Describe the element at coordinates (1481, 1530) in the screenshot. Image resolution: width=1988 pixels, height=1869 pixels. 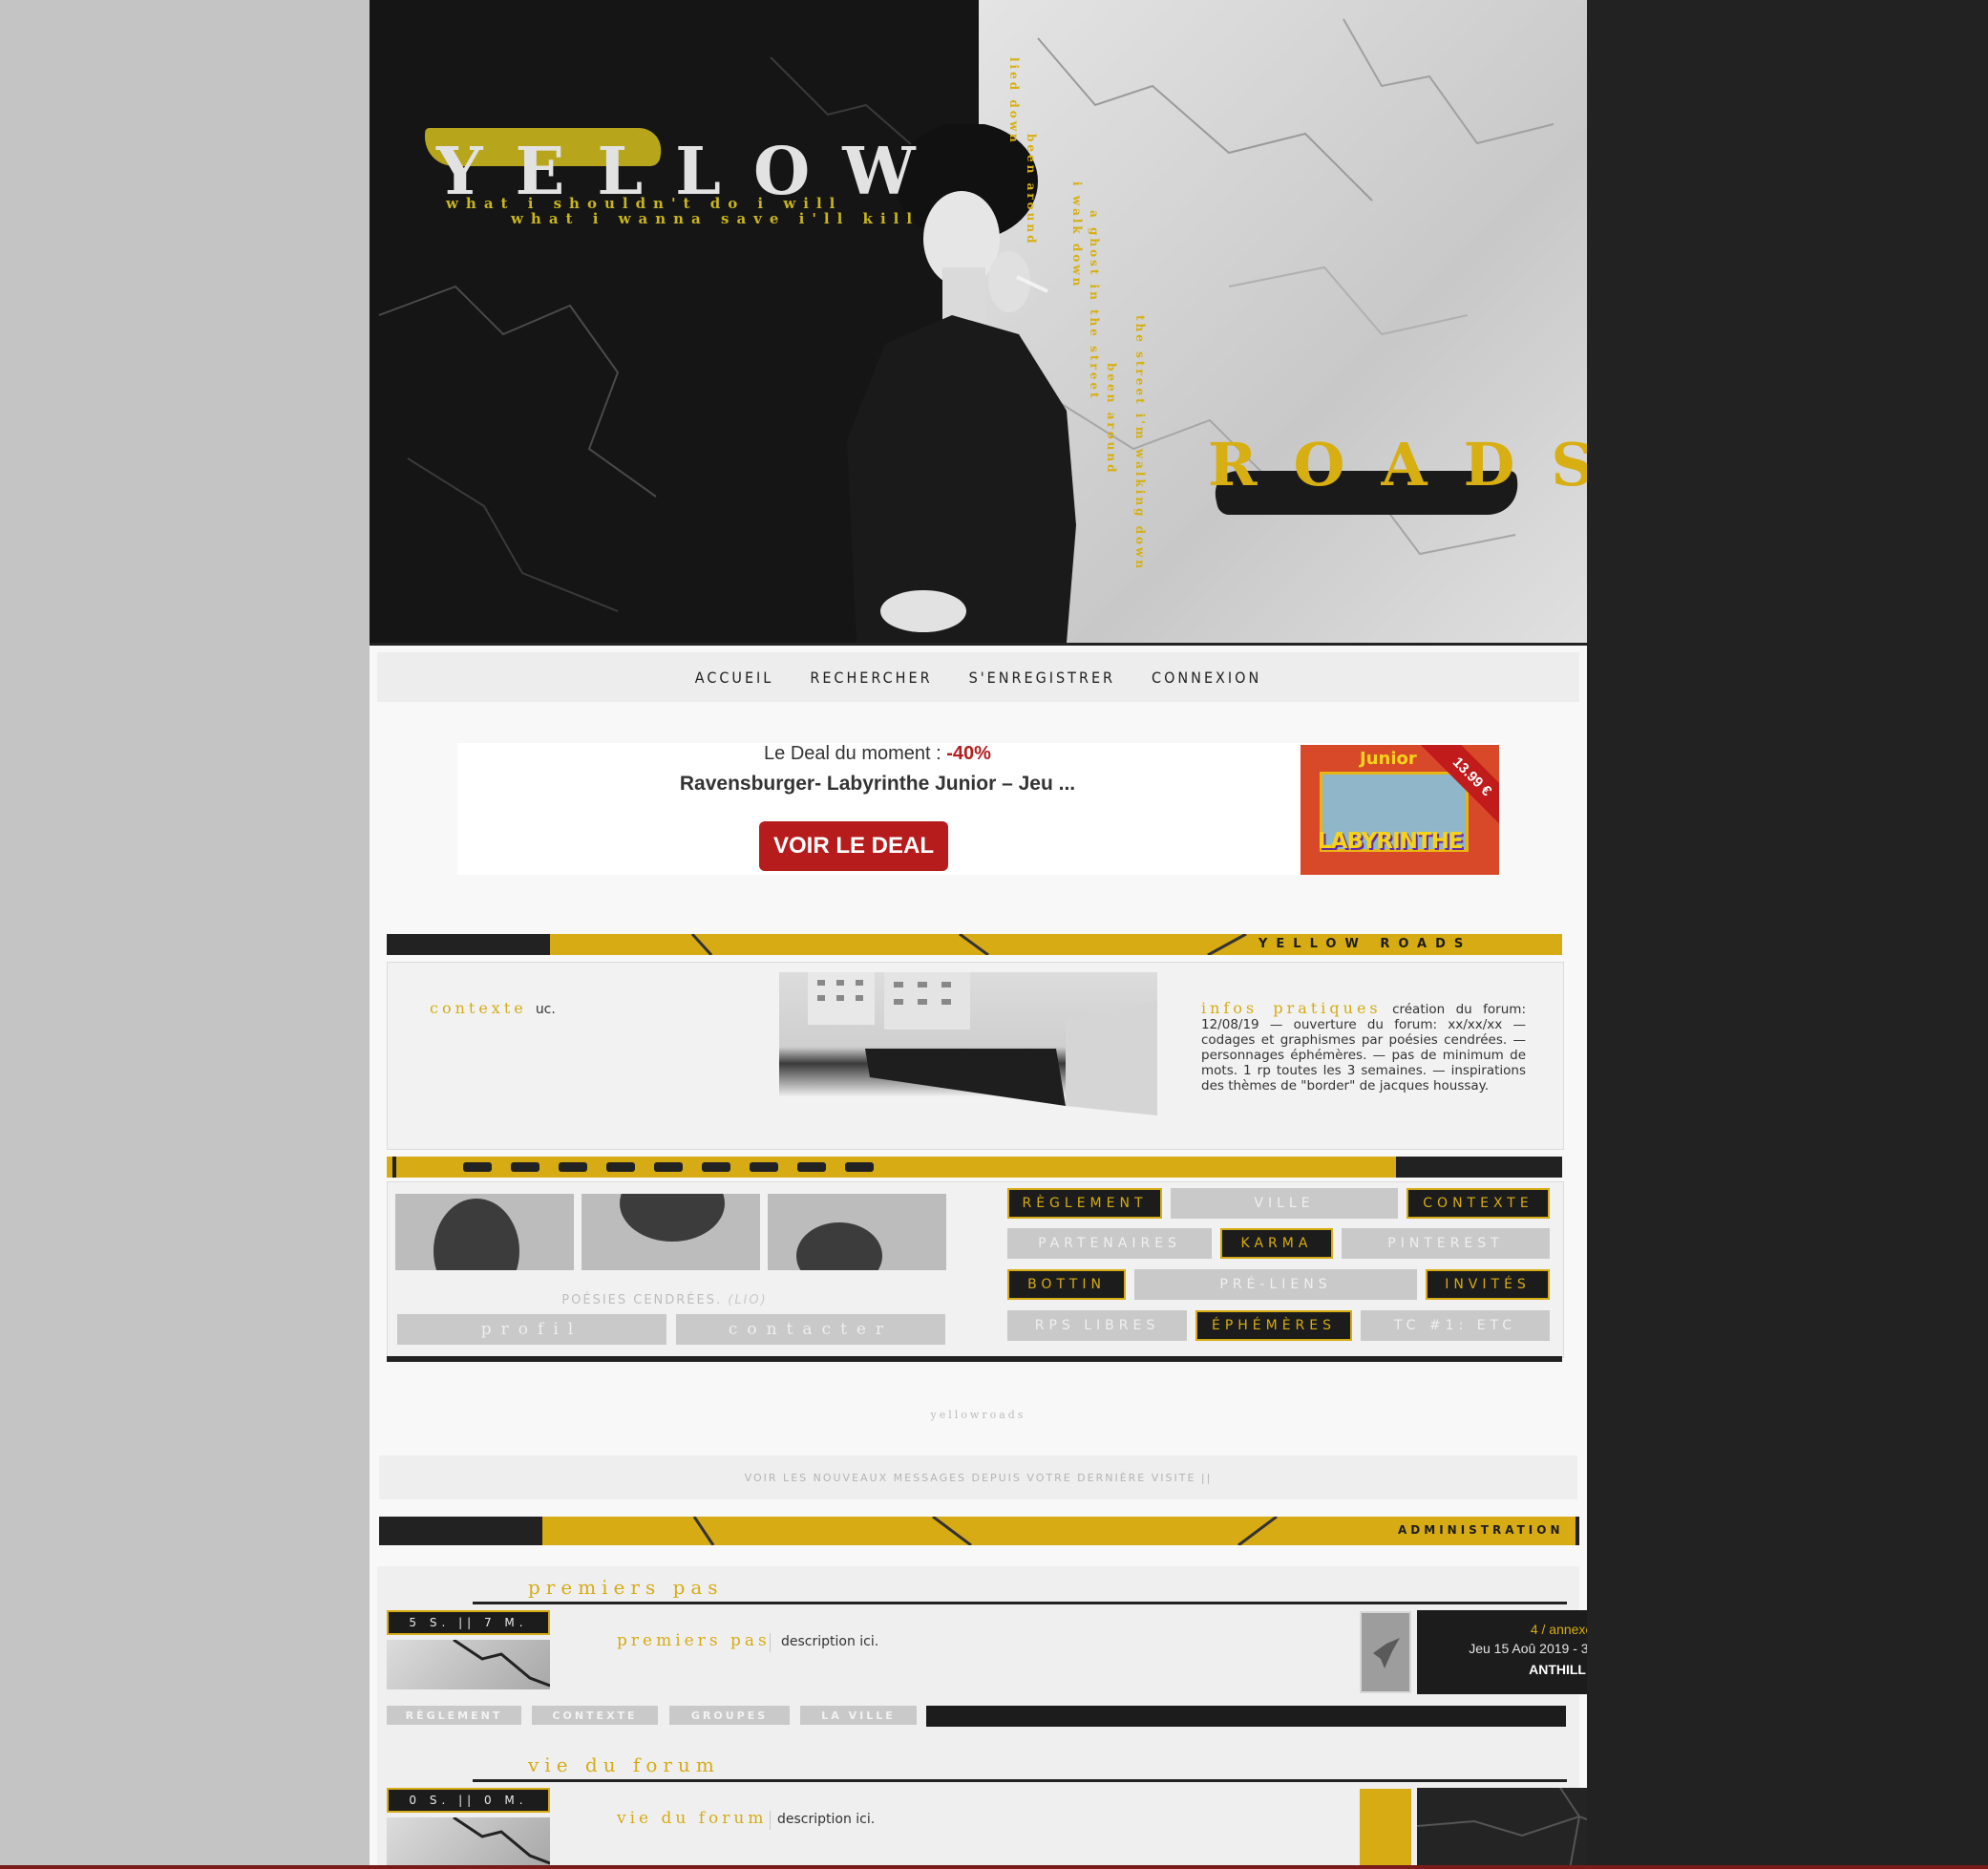
I see `banner-title: ADMINISTRATION` at that location.